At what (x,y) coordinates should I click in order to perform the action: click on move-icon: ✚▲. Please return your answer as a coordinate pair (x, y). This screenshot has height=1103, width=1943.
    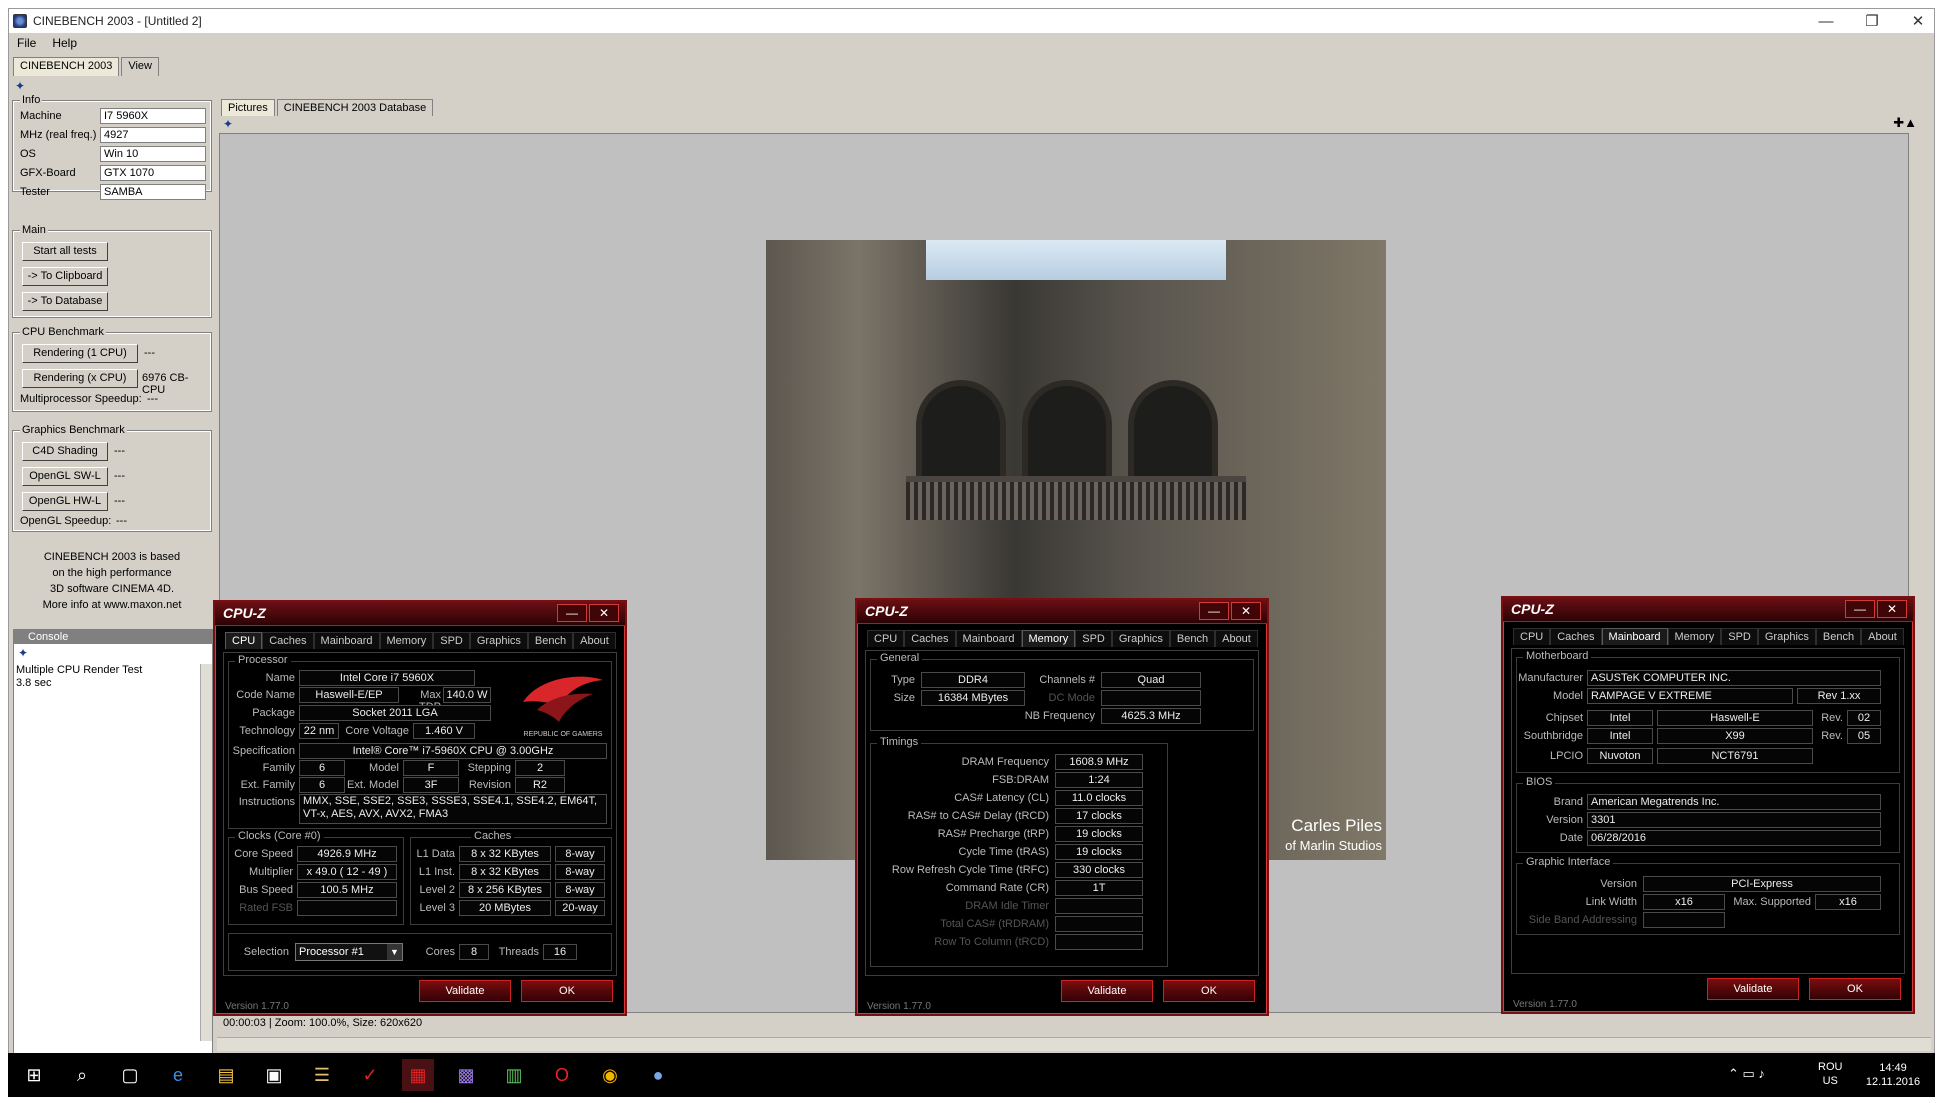
    Looking at the image, I should click on (1905, 123).